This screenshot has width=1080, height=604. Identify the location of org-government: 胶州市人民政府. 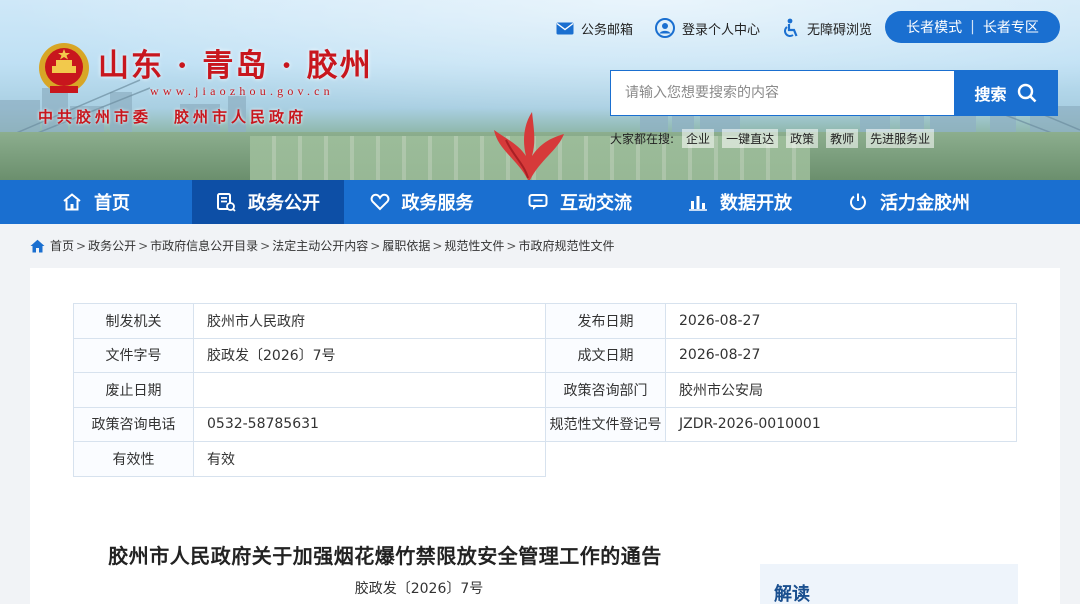
(241, 117).